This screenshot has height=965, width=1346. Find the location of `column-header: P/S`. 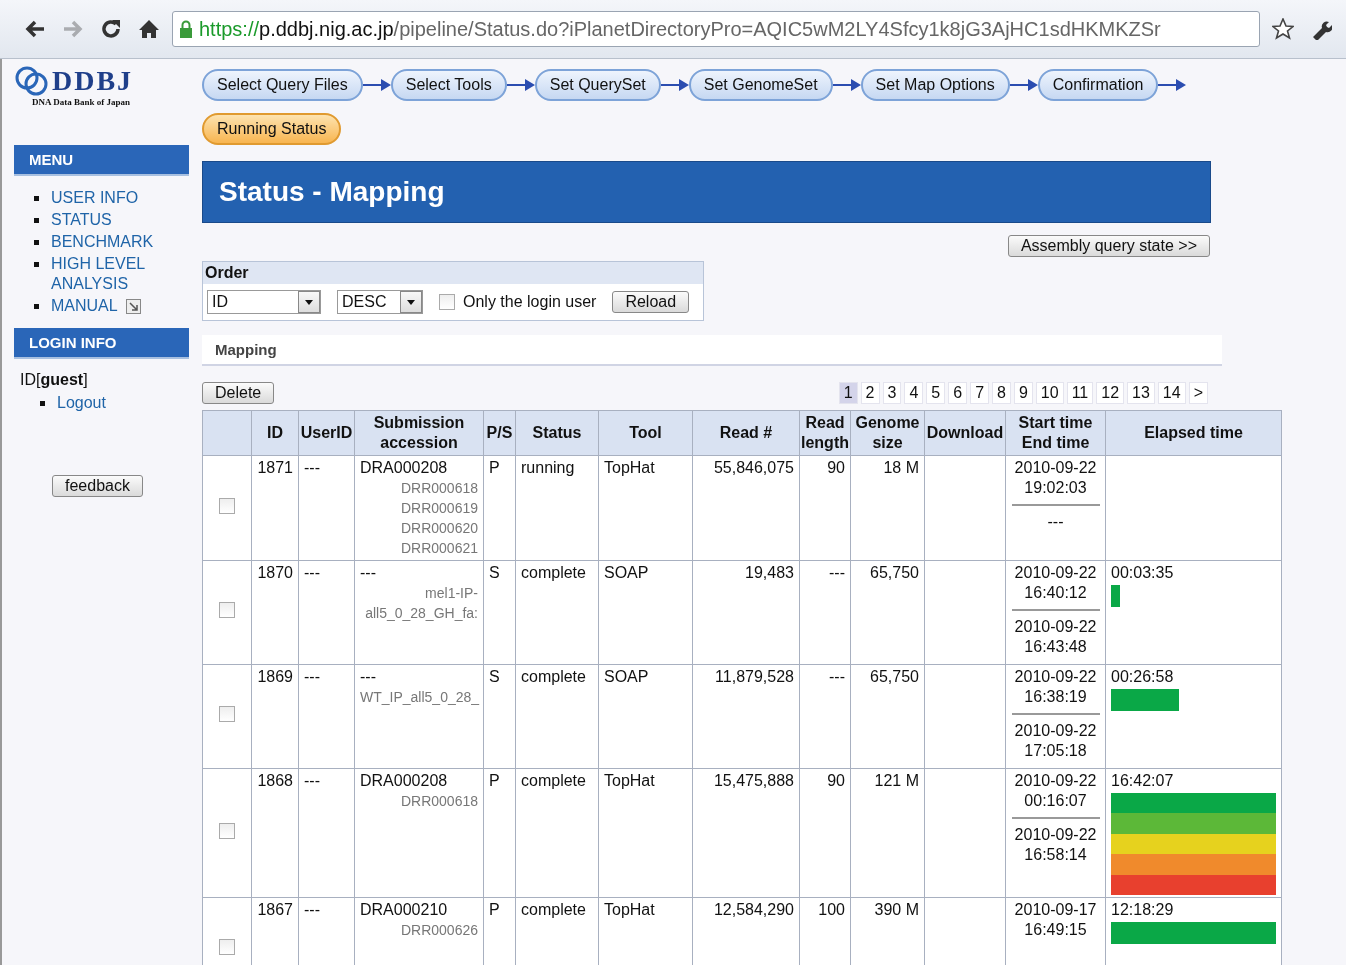

column-header: P/S is located at coordinates (499, 433).